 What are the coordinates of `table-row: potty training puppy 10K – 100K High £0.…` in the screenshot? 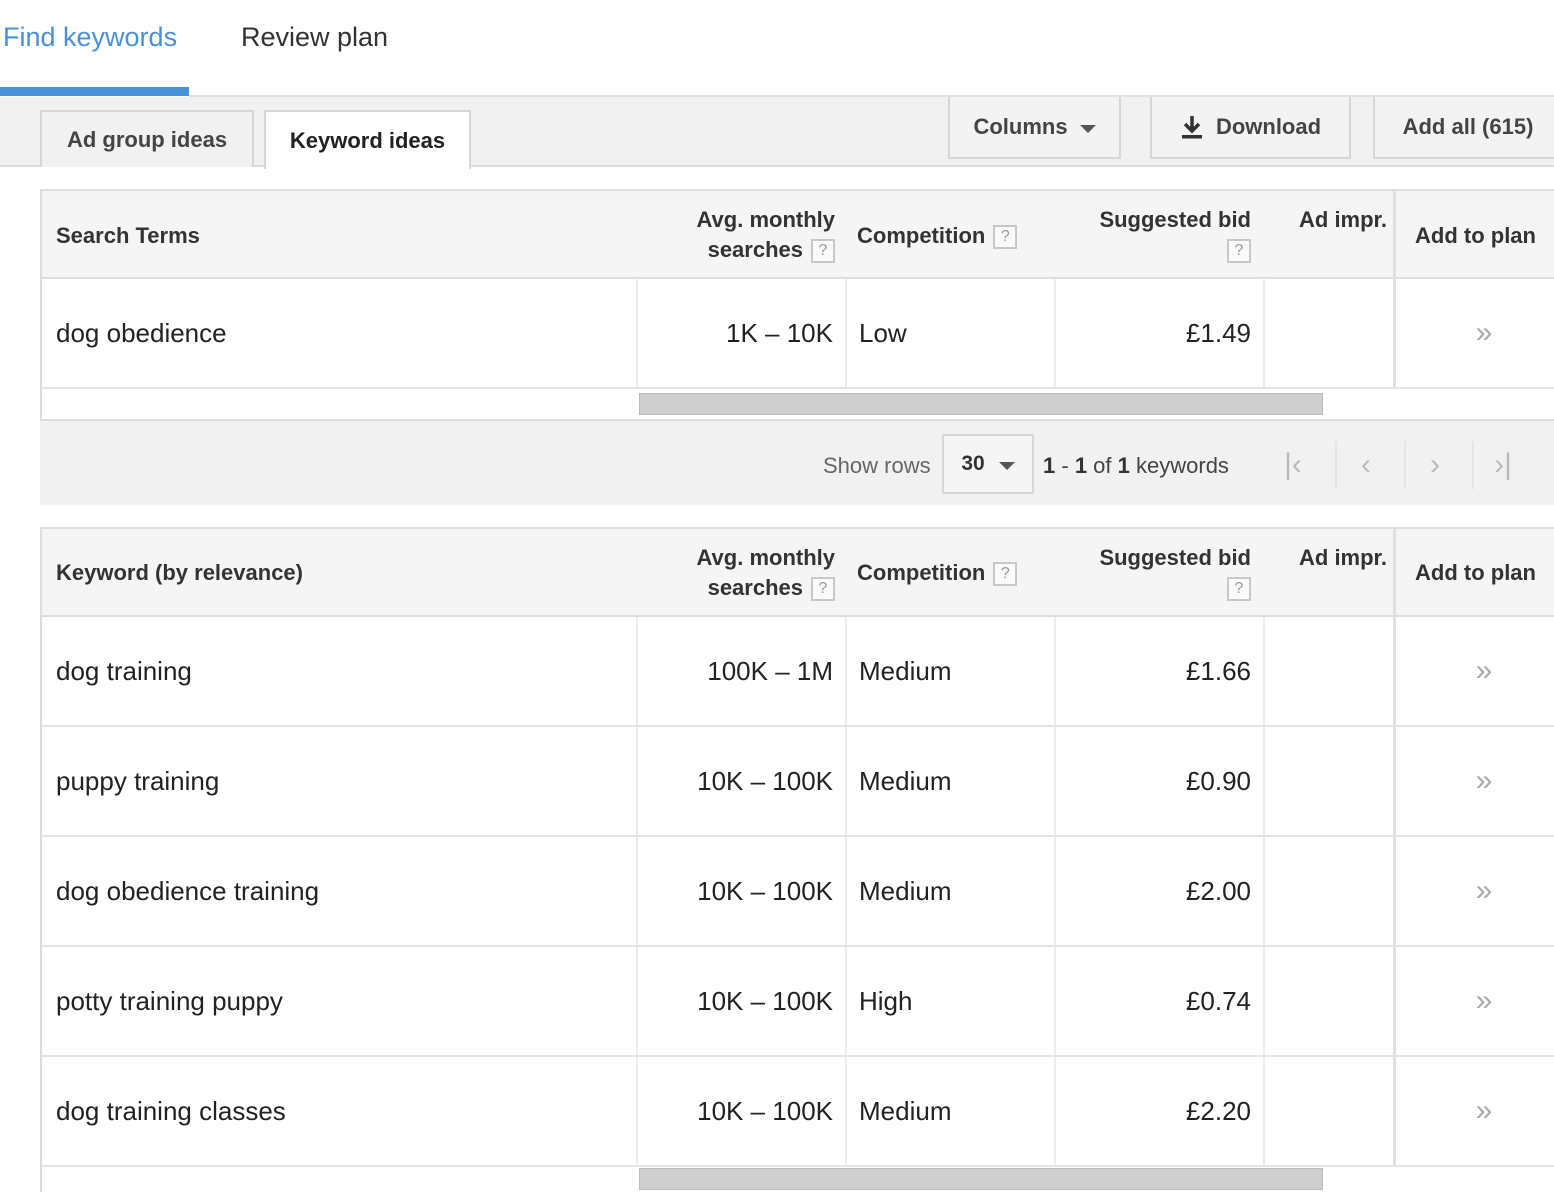 It's located at (798, 1002).